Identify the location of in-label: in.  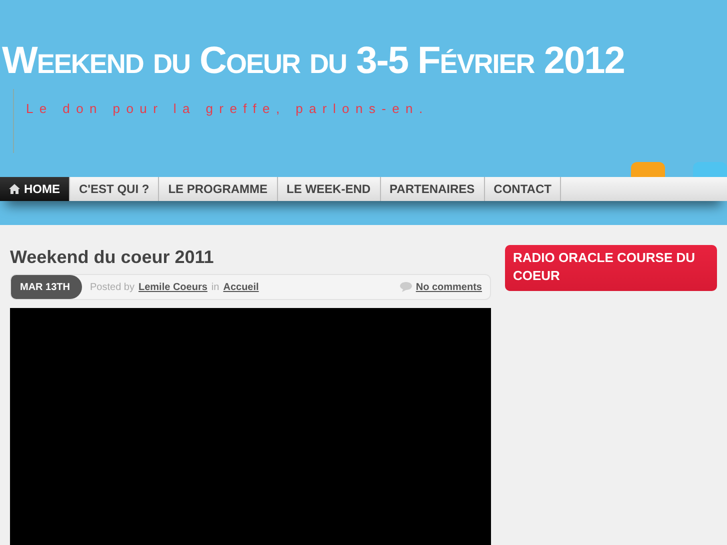
(215, 287).